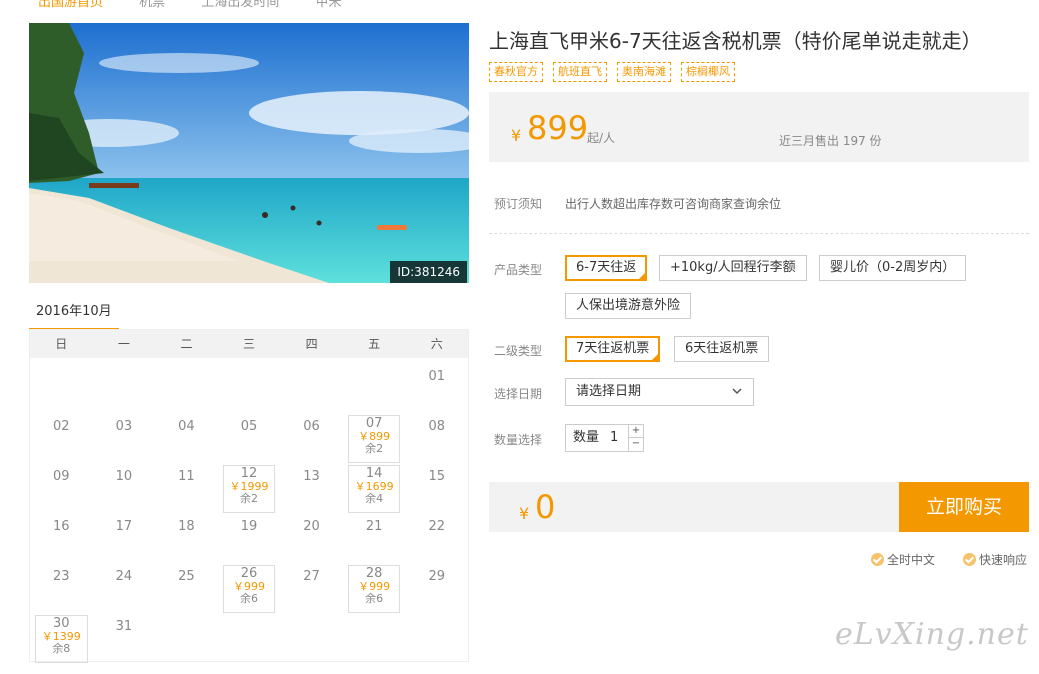  Describe the element at coordinates (644, 72) in the screenshot. I see `product-tag: 奥南海滩` at that location.